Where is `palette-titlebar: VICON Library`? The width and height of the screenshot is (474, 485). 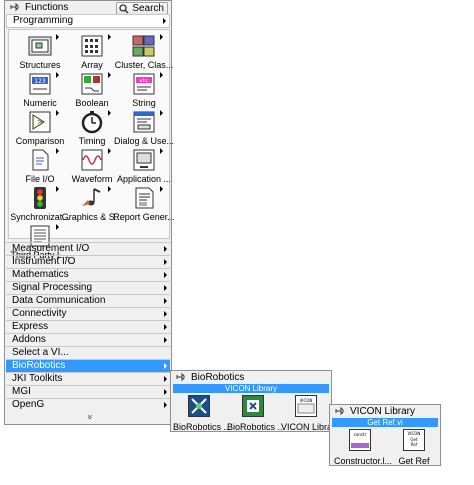 palette-titlebar: VICON Library is located at coordinates (385, 411).